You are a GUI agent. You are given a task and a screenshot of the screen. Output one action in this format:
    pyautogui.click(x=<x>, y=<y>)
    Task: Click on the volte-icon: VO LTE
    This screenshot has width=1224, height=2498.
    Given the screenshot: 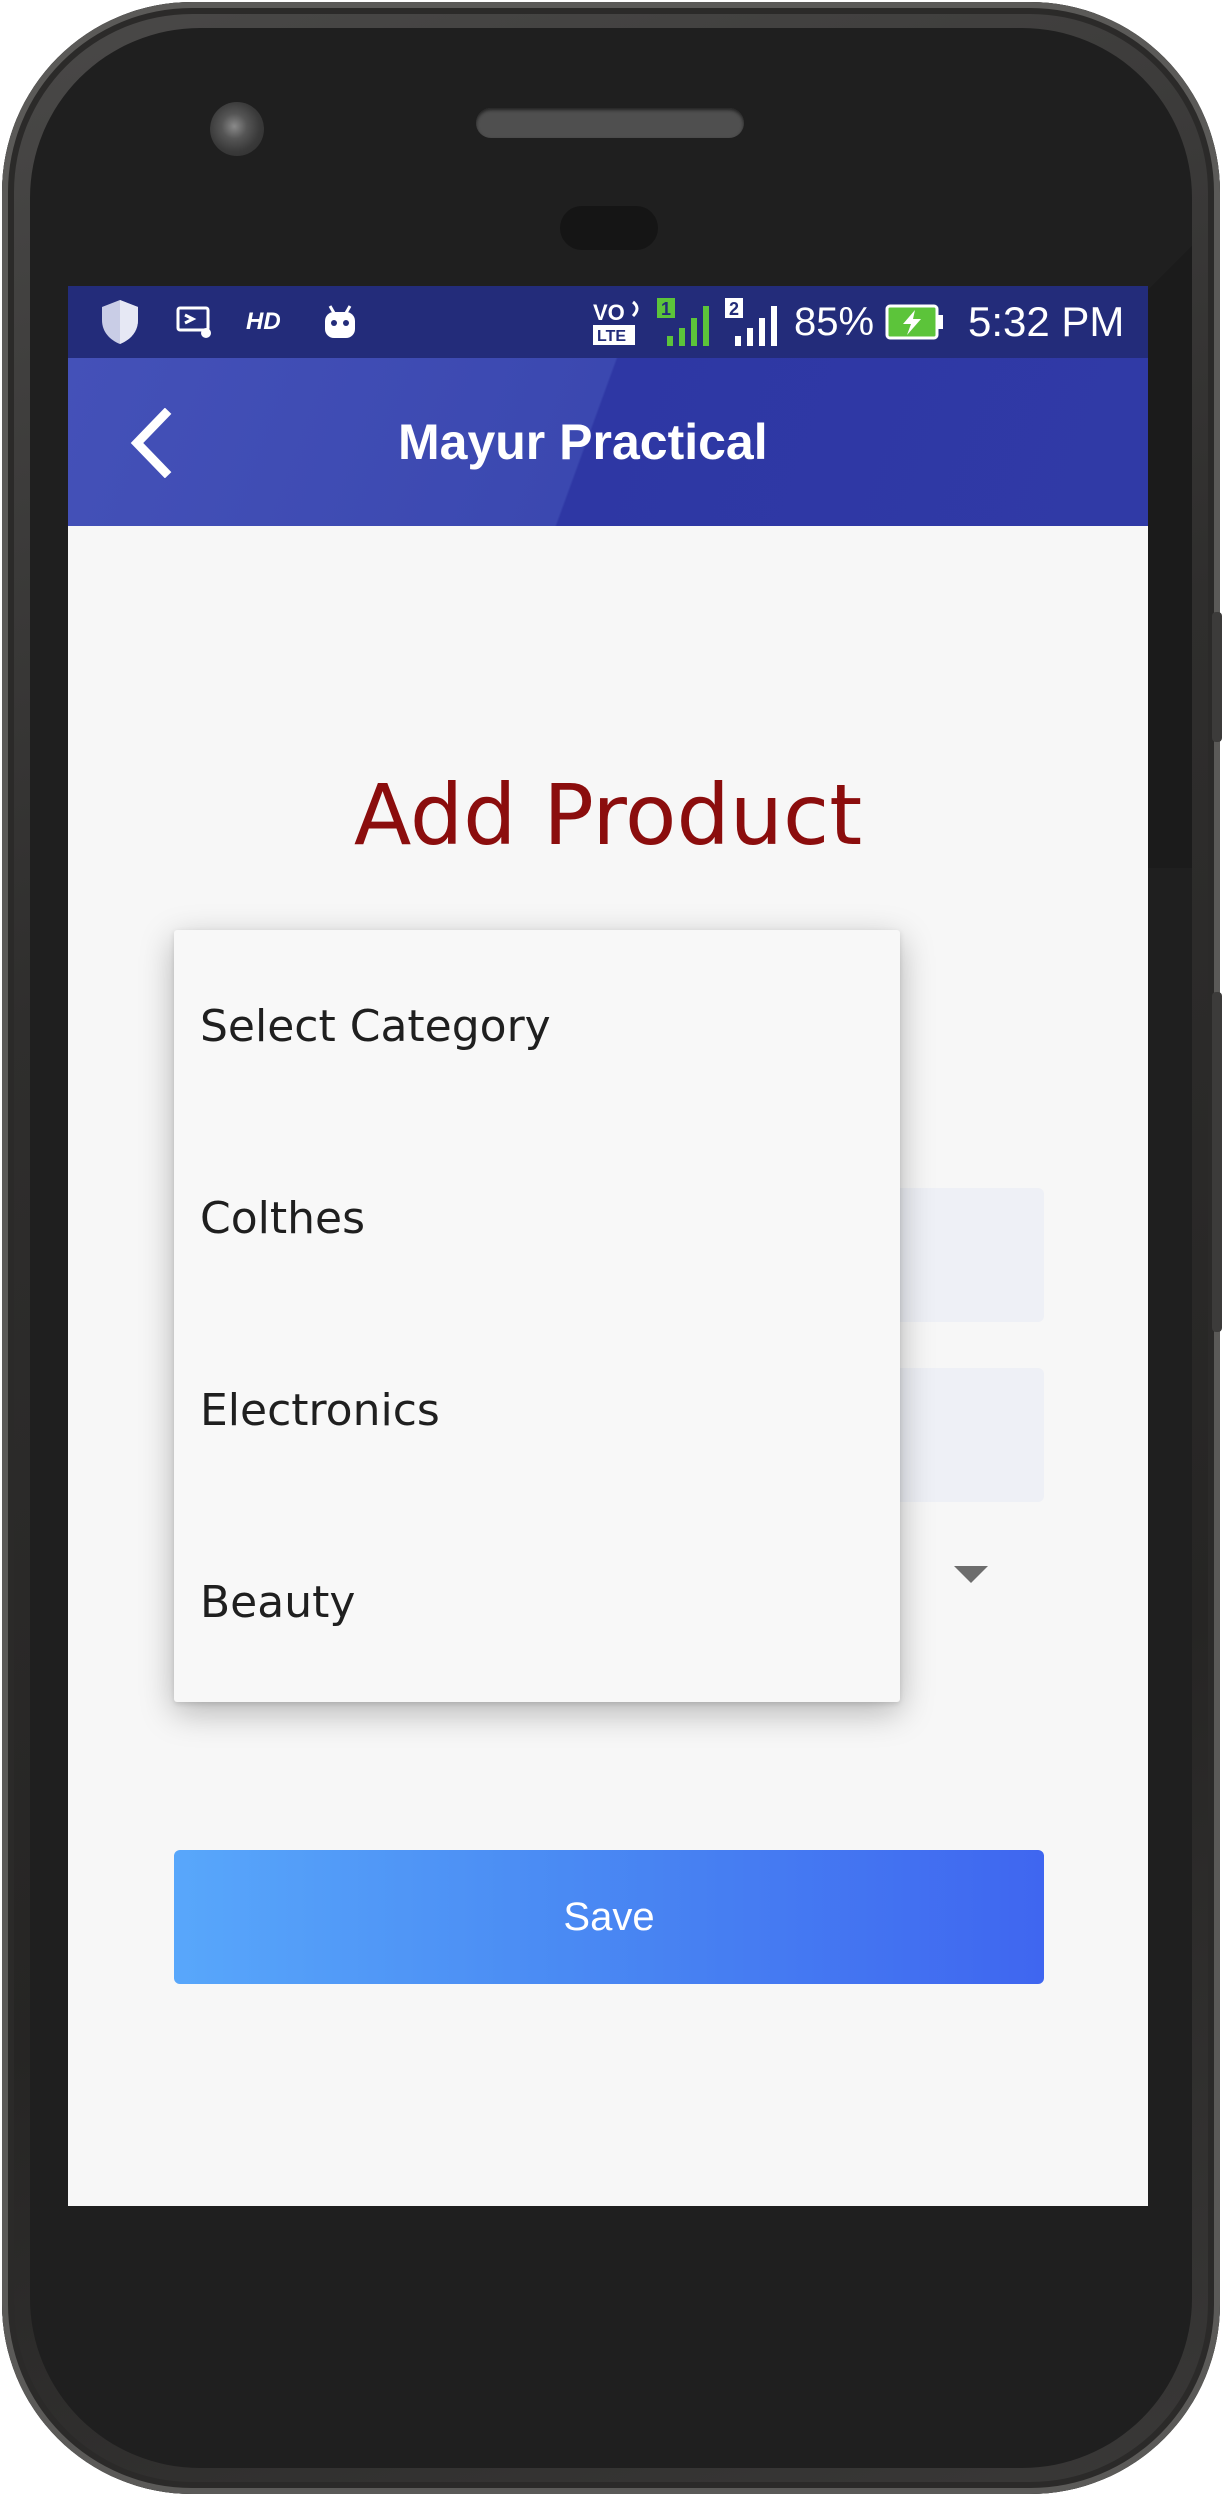 What is the action you would take?
    pyautogui.click(x=618, y=322)
    